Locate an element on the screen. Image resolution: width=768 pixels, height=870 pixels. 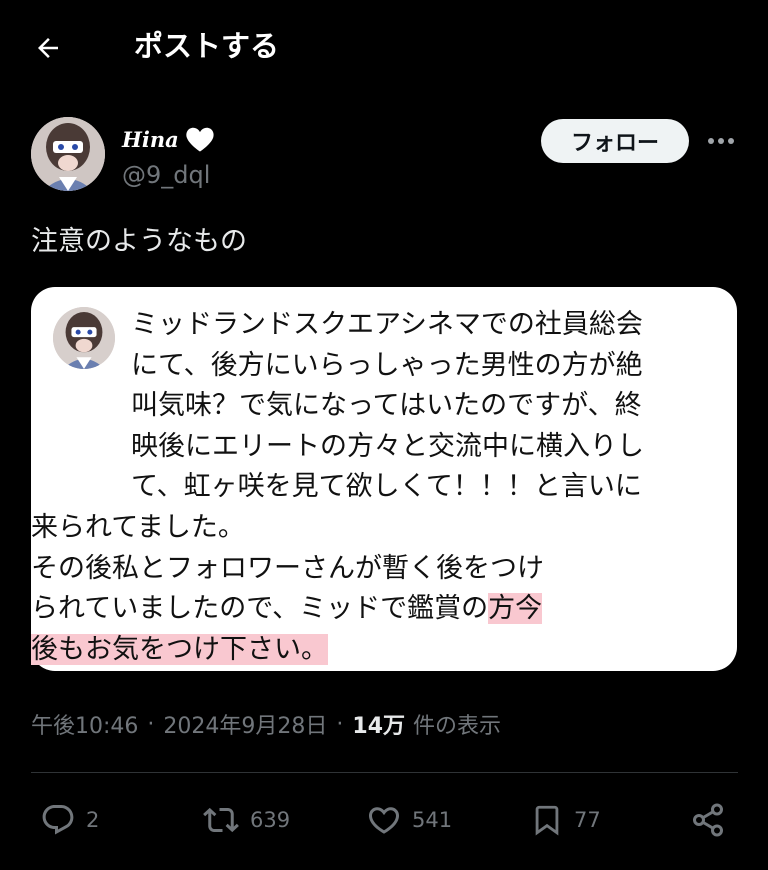
bookmark-button: 77 is located at coordinates (565, 820).